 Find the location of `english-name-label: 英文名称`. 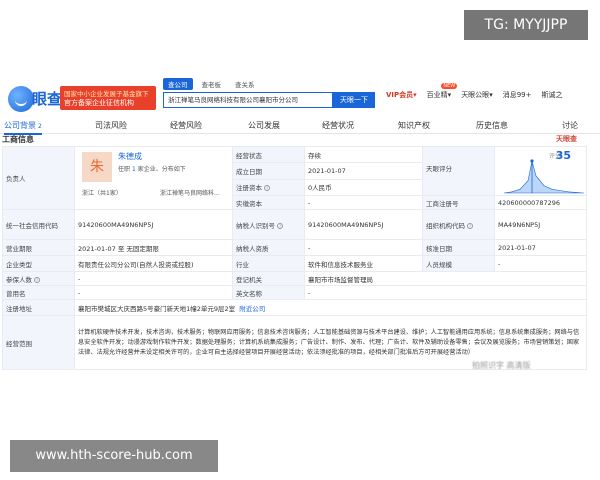

english-name-label: 英文名称 is located at coordinates (268, 292).